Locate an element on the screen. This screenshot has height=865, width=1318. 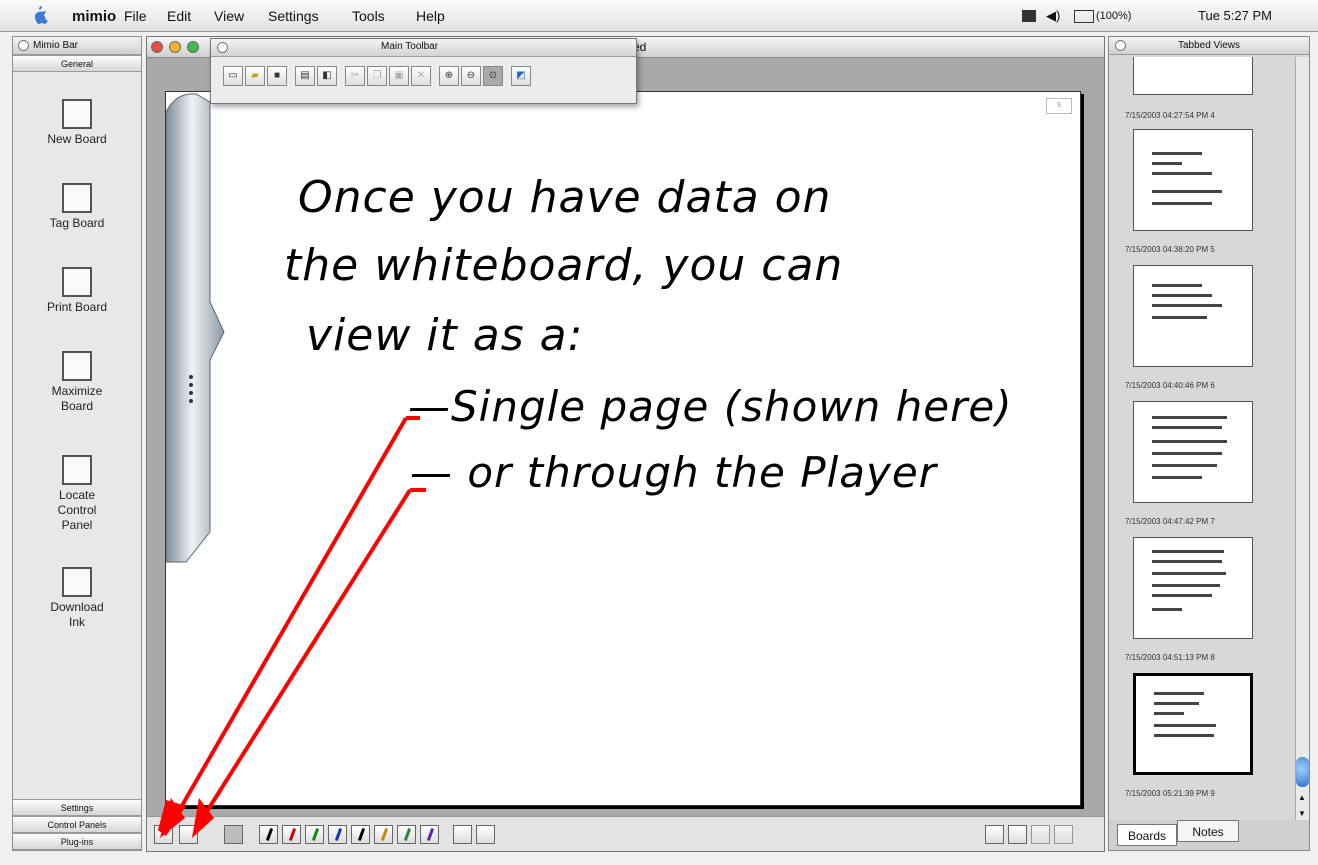
pen-blue-button is located at coordinates (337, 834).